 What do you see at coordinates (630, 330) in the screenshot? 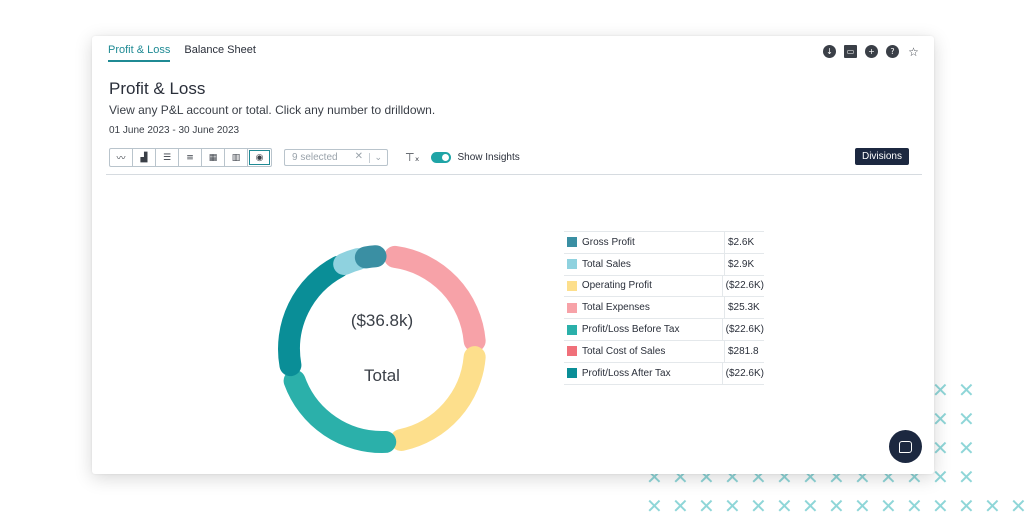
I see `legend-label: Profit/Loss Before Tax` at bounding box center [630, 330].